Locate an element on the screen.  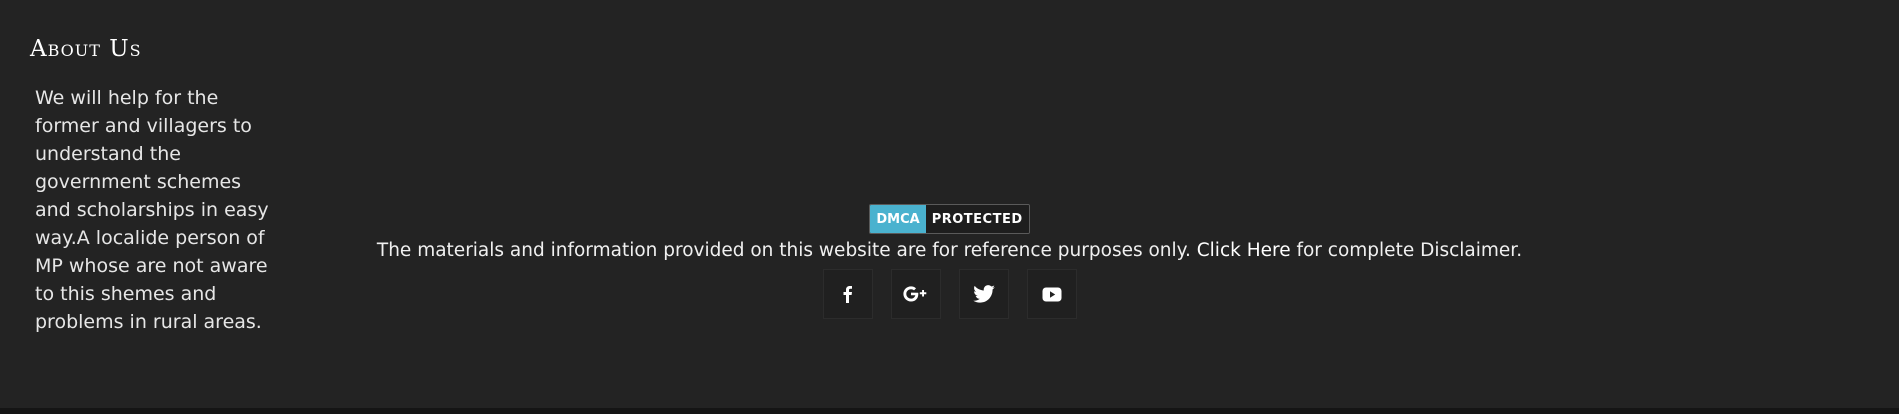
google-plus-icon is located at coordinates (914, 294).